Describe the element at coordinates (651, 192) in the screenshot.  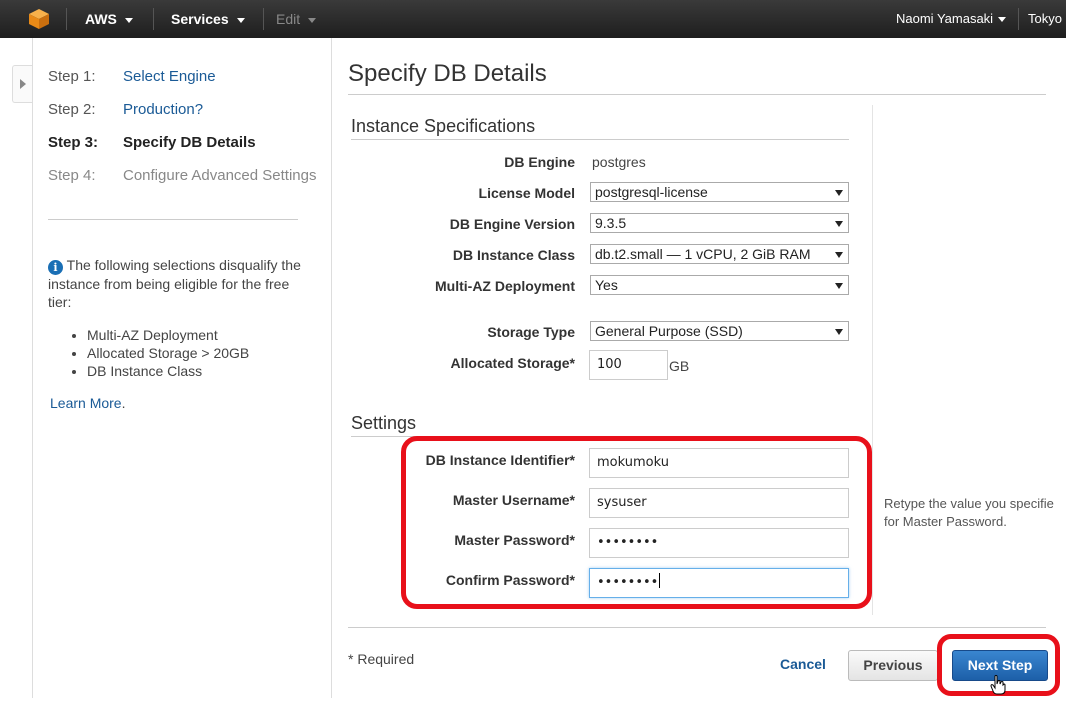
I see `license-model-value: postgresql-license` at that location.